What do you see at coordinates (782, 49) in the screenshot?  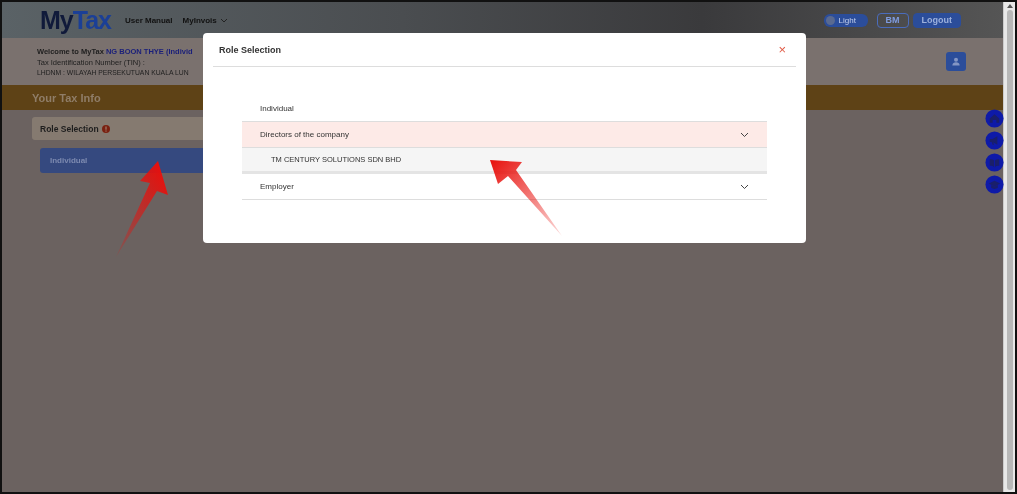 I see `close-button: ×` at bounding box center [782, 49].